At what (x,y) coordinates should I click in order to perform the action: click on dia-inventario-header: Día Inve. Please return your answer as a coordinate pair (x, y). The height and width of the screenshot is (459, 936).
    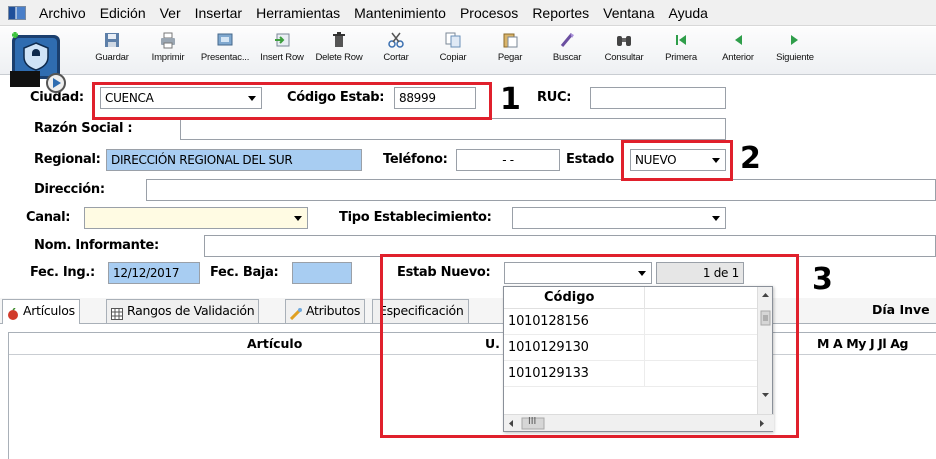
    Looking at the image, I should click on (901, 309).